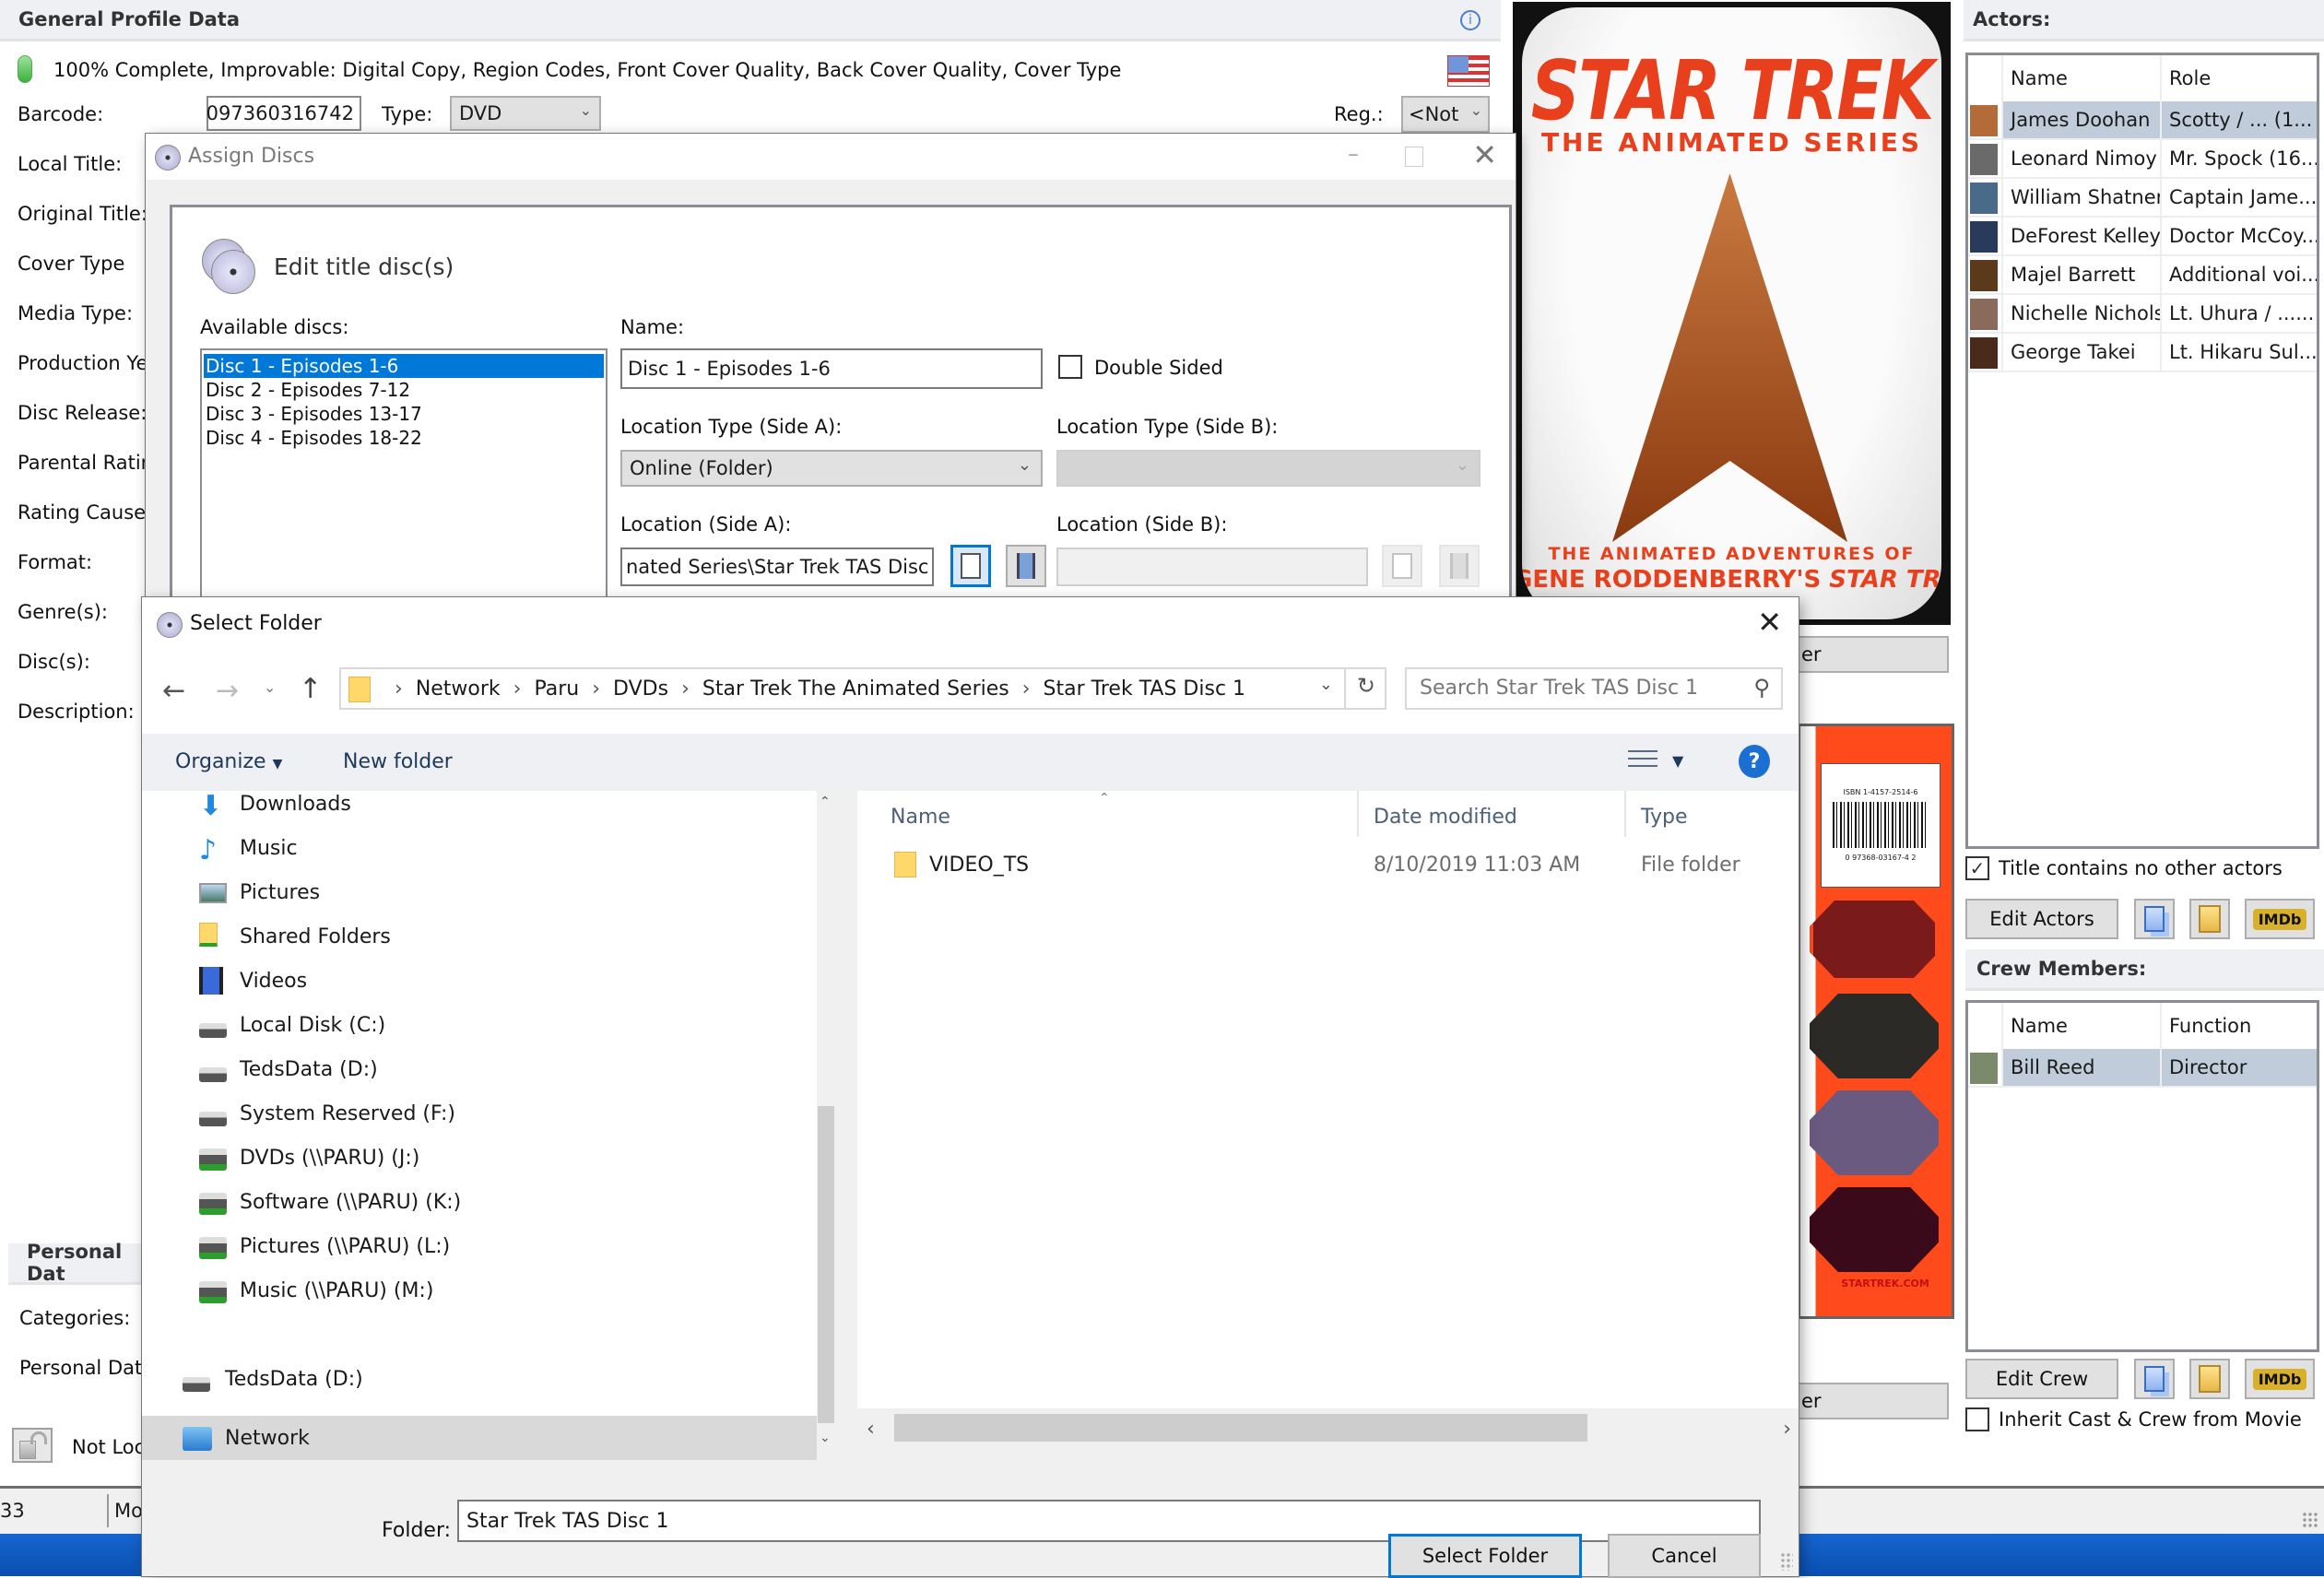 The height and width of the screenshot is (1578, 2324). Describe the element at coordinates (2280, 1379) in the screenshot. I see `imdb-crew-button: IMDb` at that location.